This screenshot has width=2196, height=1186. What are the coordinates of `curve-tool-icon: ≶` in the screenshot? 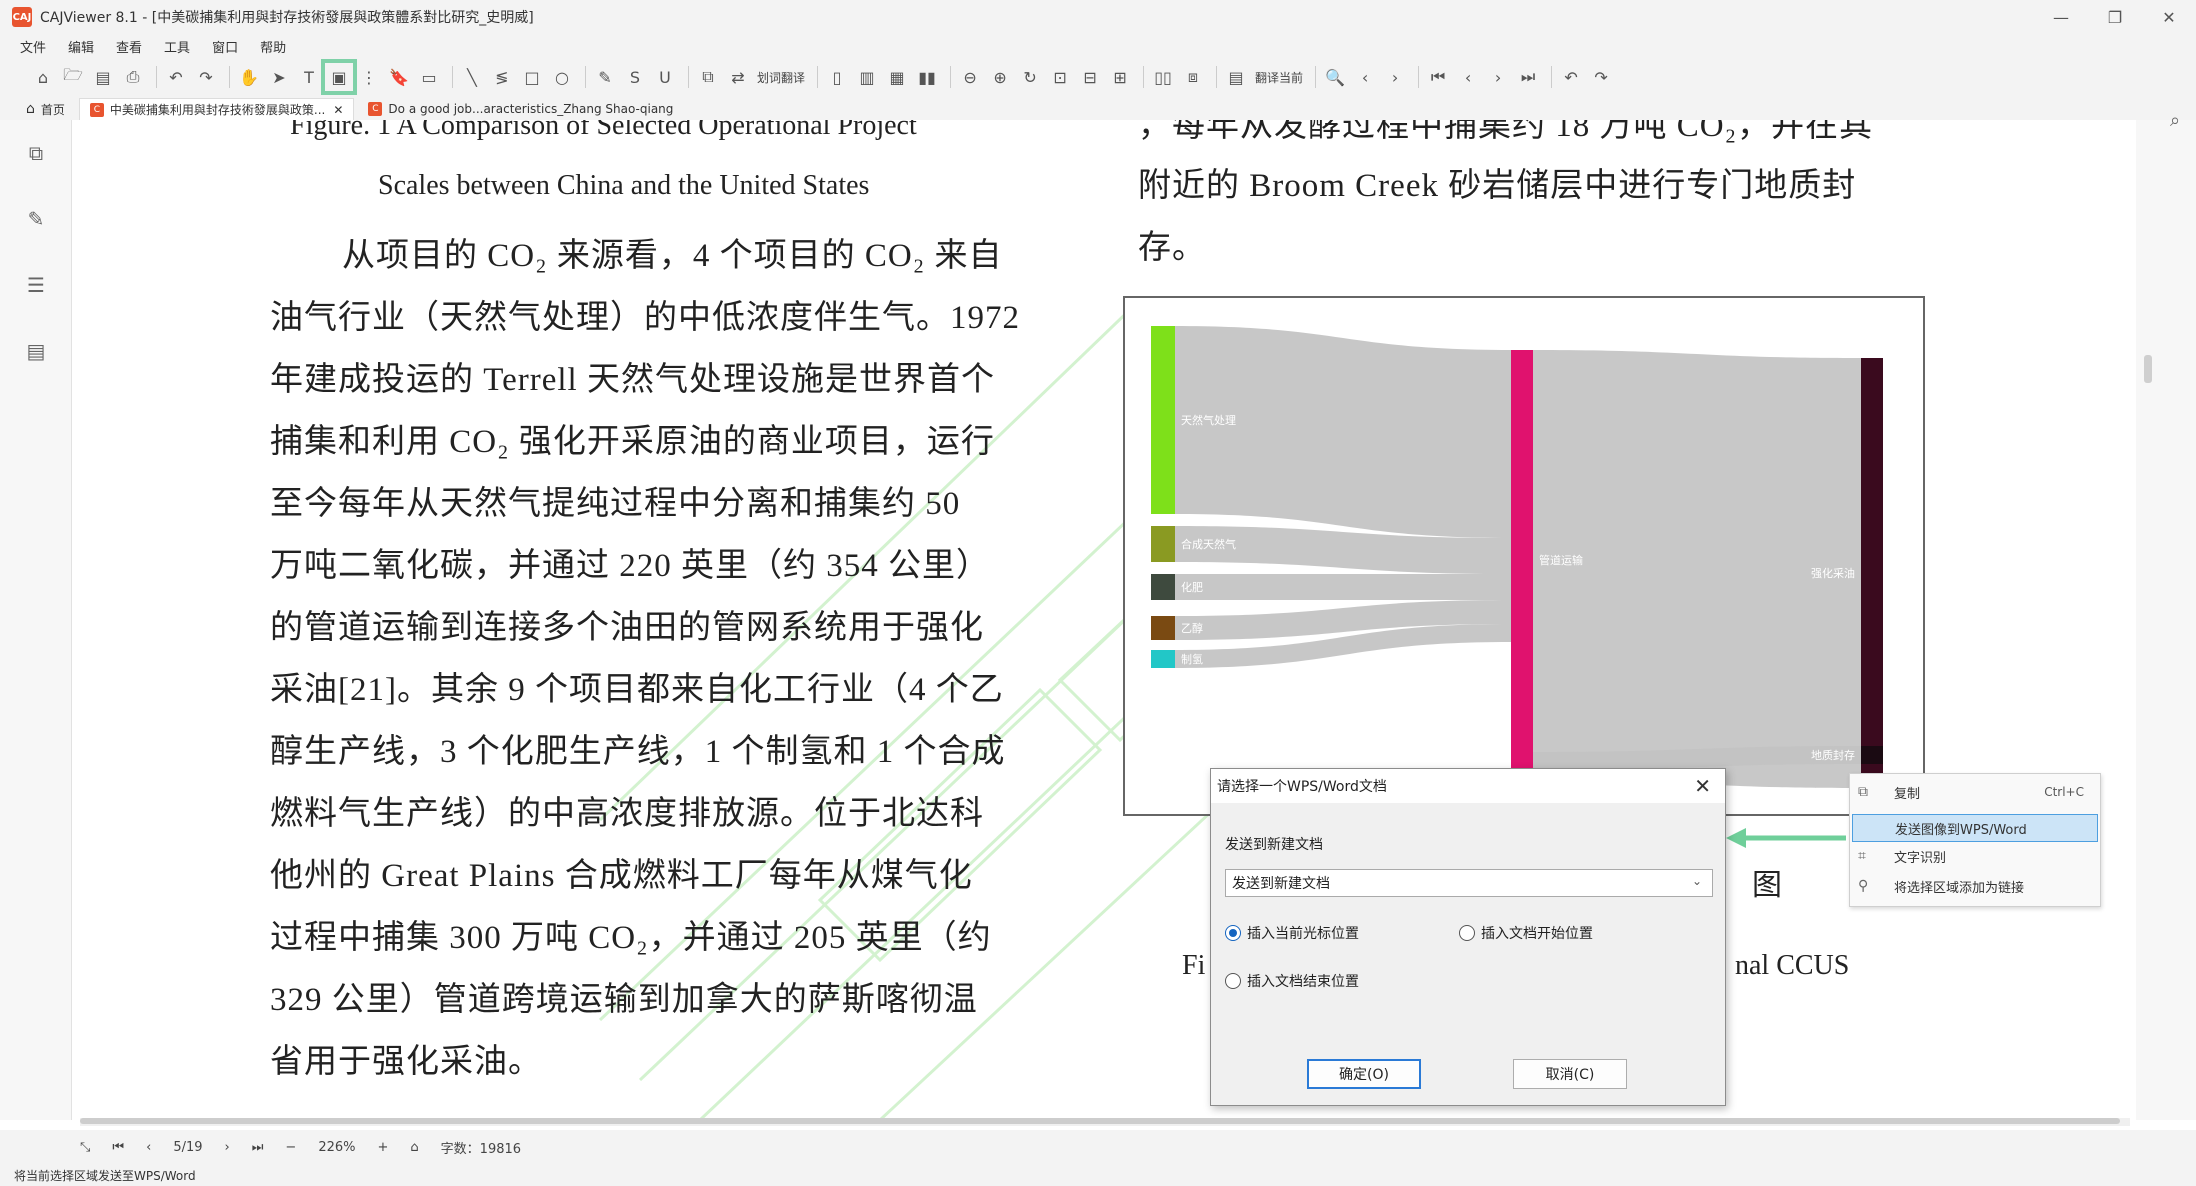 It's located at (502, 77).